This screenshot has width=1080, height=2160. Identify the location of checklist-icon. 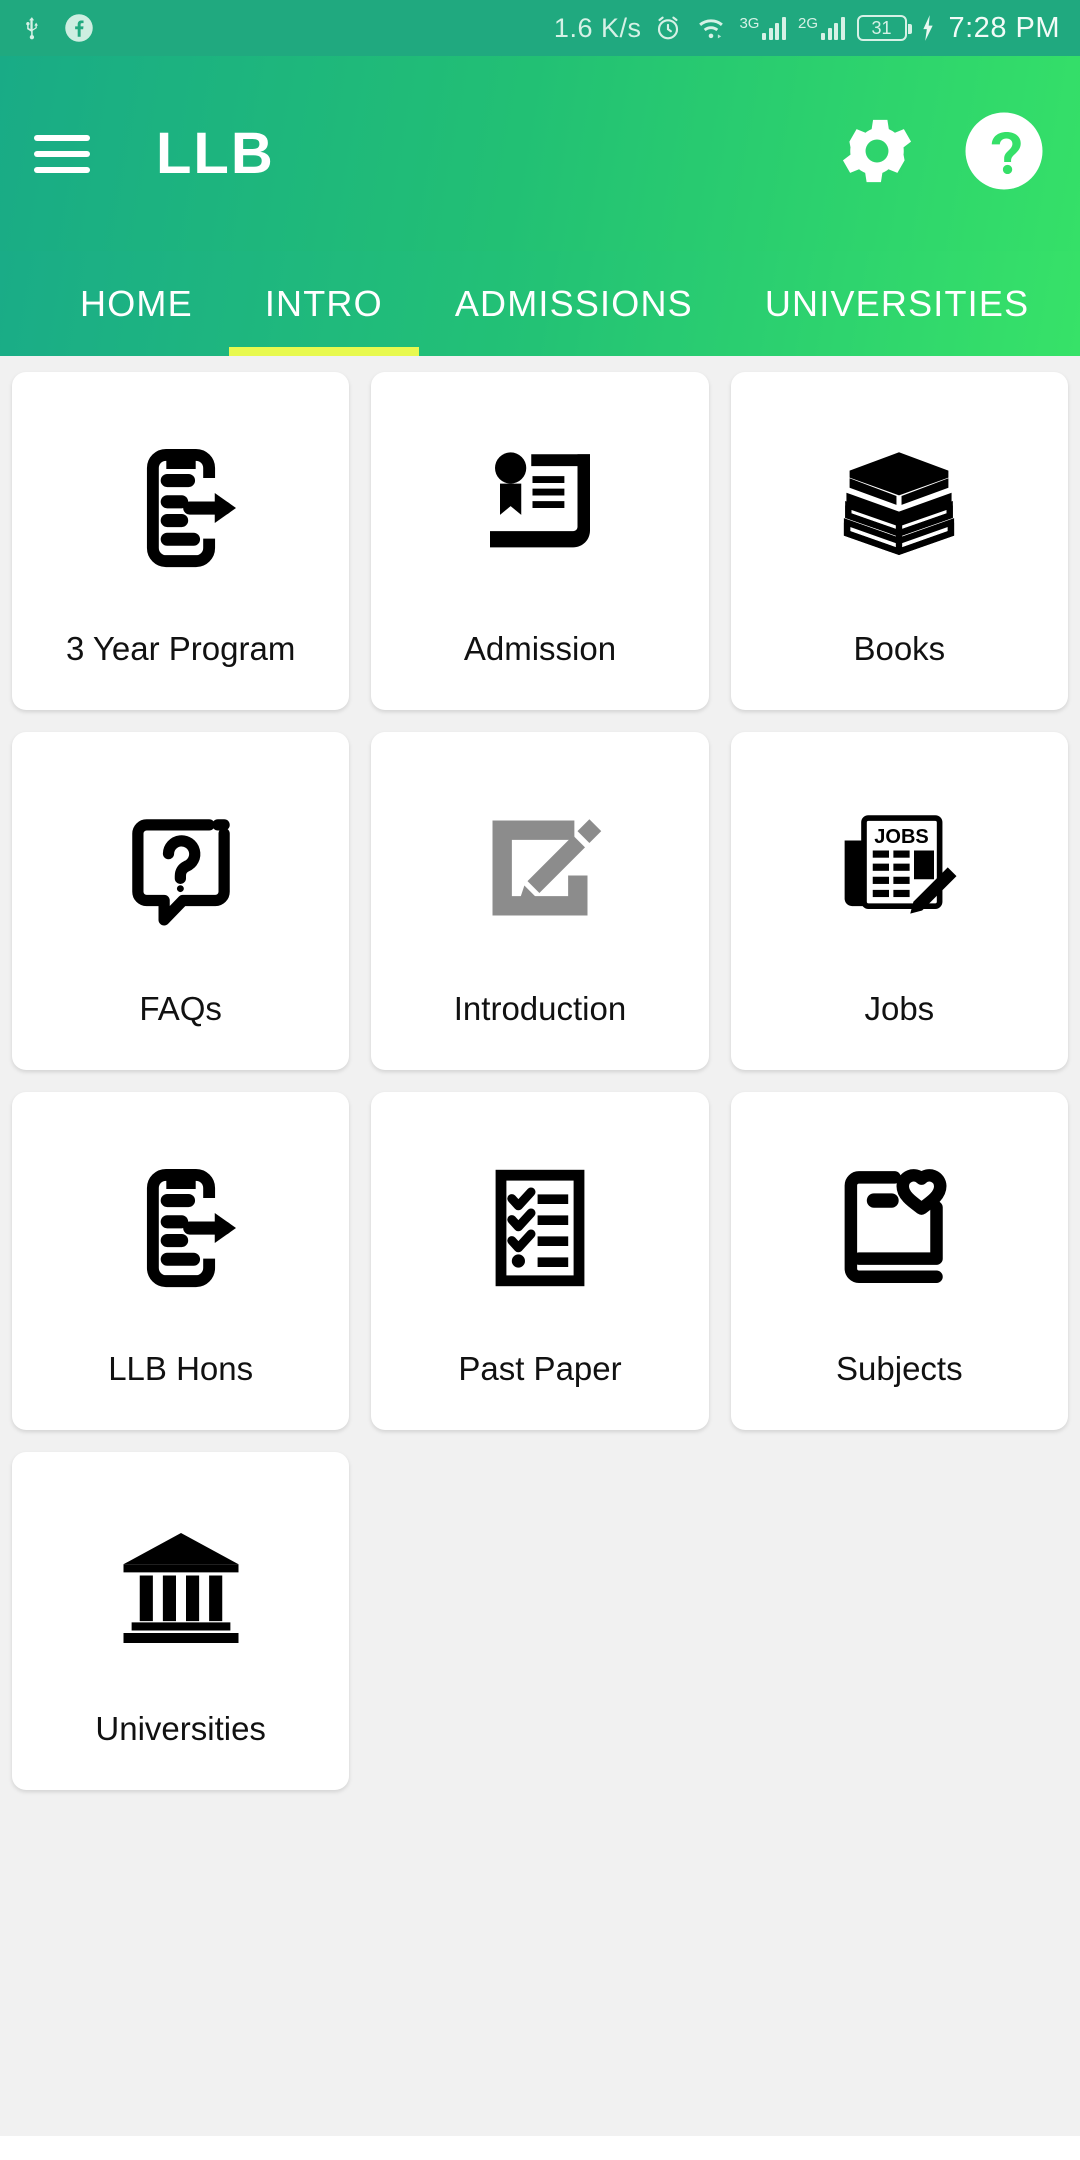
(539, 1221).